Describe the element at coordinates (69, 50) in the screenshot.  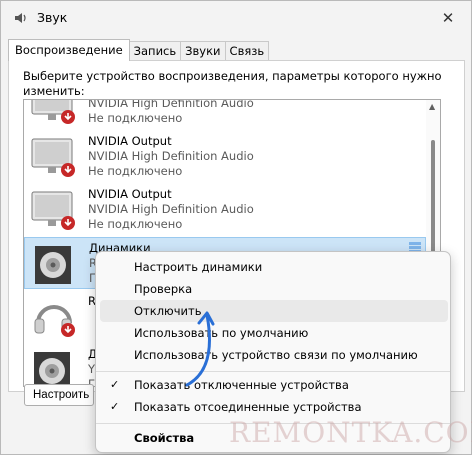
I see `tab-playback: Воспроизведение` at that location.